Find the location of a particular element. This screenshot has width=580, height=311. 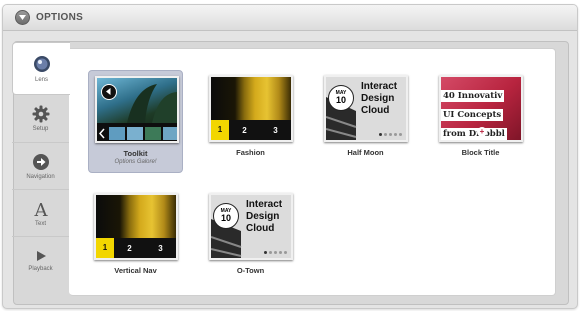

collapse-icon is located at coordinates (22, 17).